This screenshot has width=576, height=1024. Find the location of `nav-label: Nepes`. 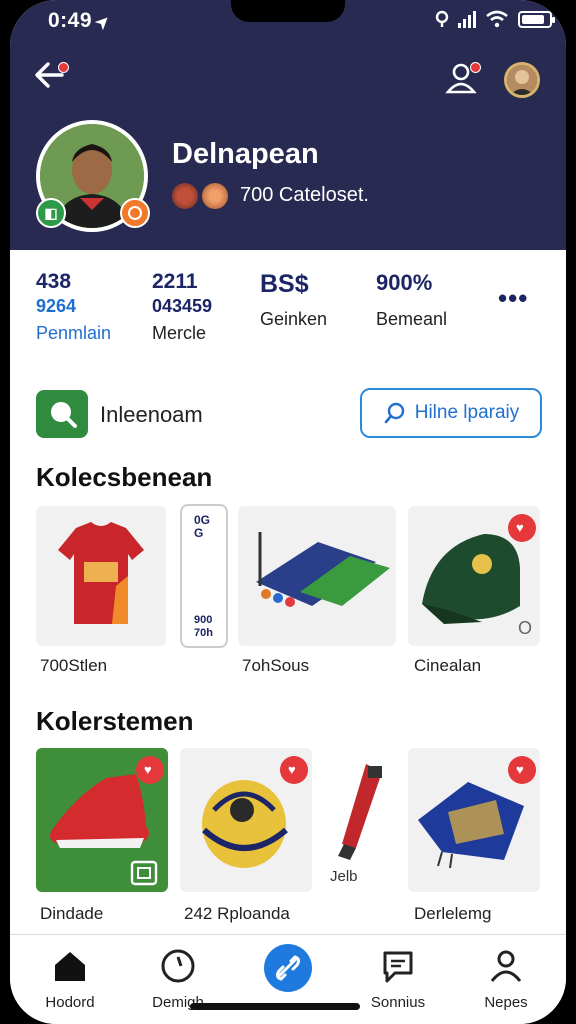

nav-label: Nepes is located at coordinates (506, 1002).